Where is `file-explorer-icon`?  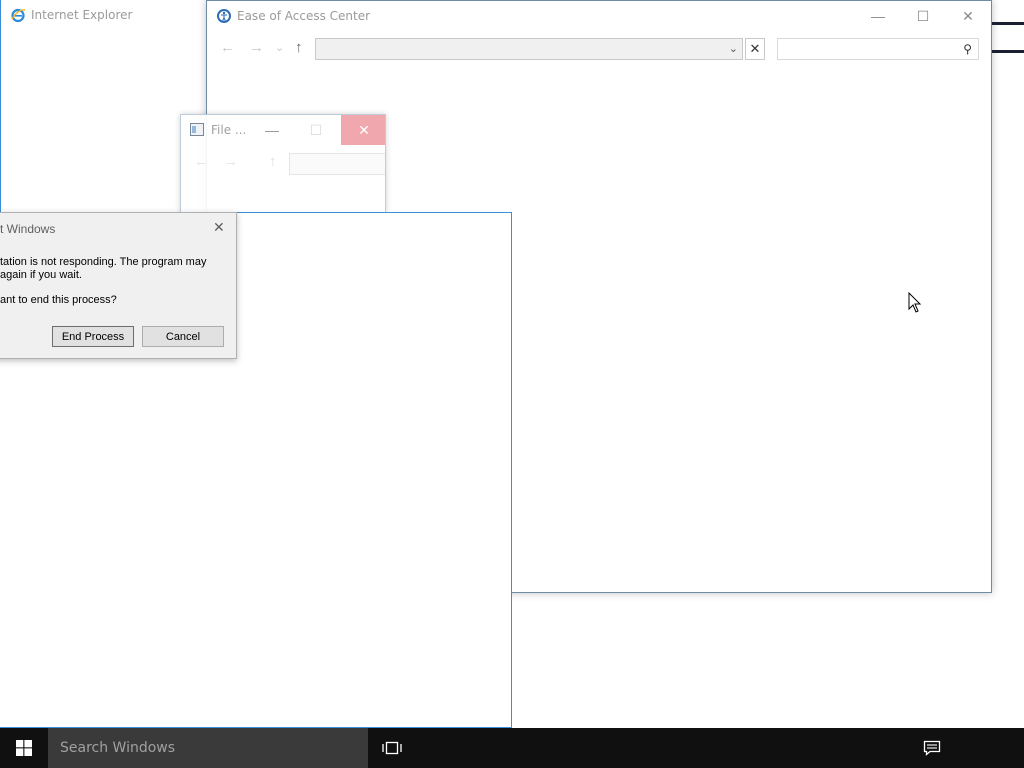 file-explorer-icon is located at coordinates (197, 129).